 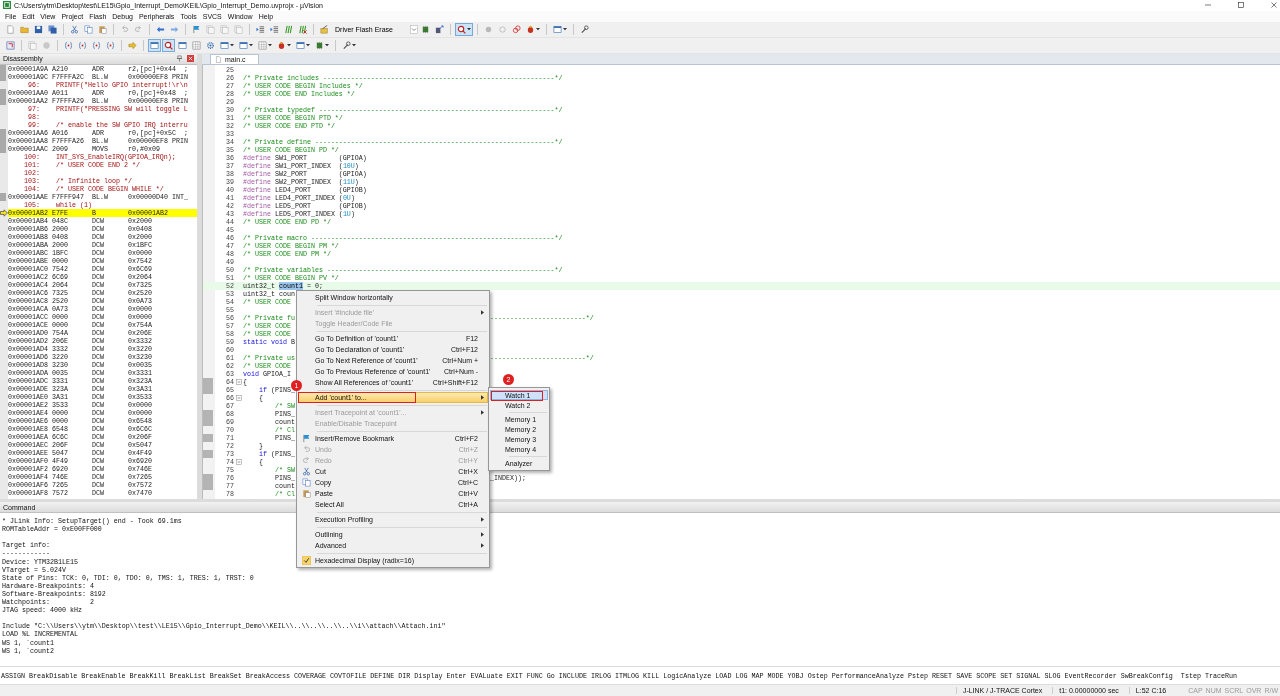 I want to click on wand-icon, so click(x=324, y=29).